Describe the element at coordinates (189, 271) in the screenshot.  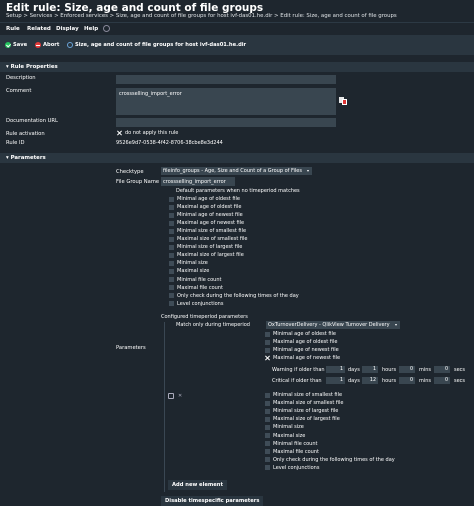
I see `default-param-item: Maximal size` at that location.